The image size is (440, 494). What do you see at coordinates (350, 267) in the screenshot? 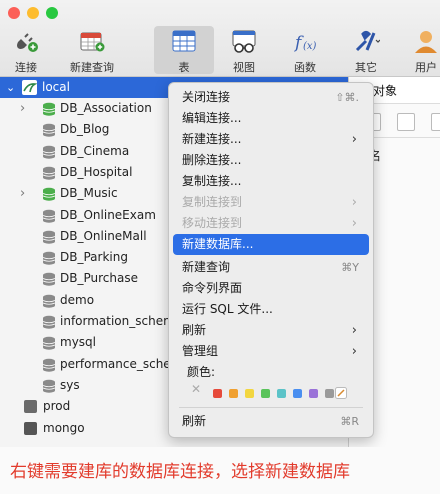
I see `menu-shortcut: ⌘Y` at bounding box center [350, 267].